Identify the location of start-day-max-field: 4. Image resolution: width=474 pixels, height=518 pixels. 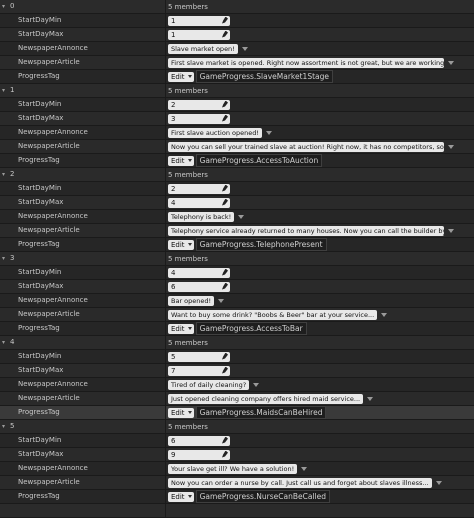
(199, 202).